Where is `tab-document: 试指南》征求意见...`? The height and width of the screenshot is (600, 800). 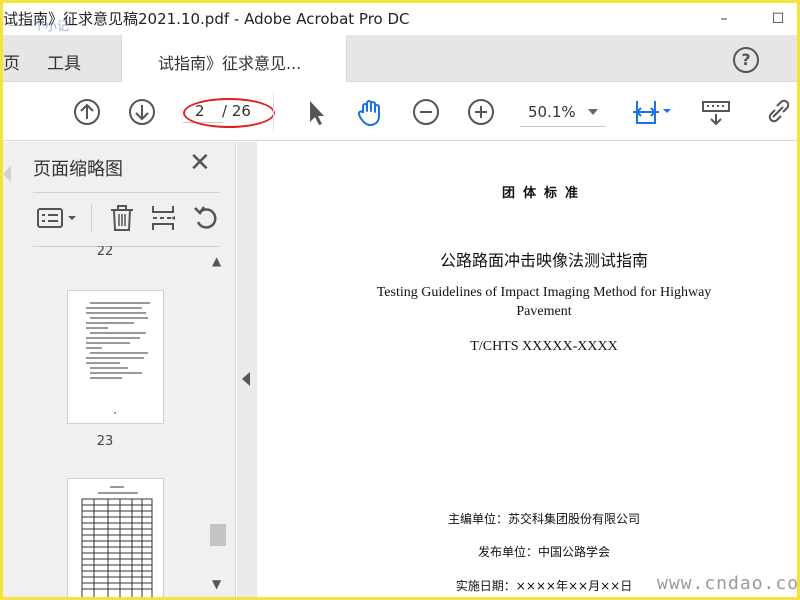
tab-document: 试指南》征求意见... is located at coordinates (234, 58).